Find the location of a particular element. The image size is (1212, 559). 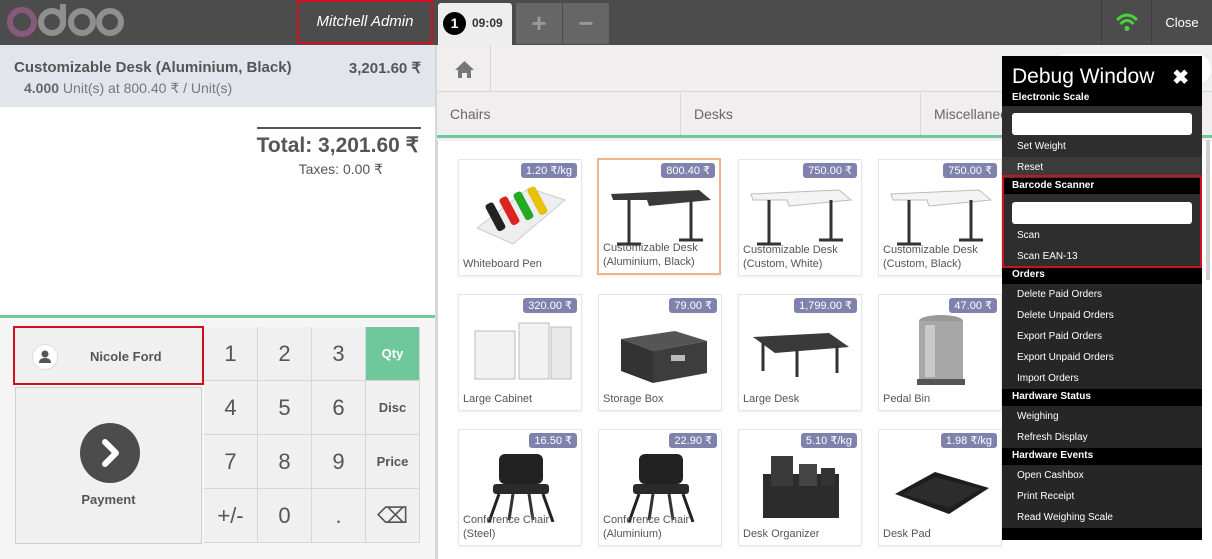

product-price: 1,799.00 ₹ is located at coordinates (825, 305).